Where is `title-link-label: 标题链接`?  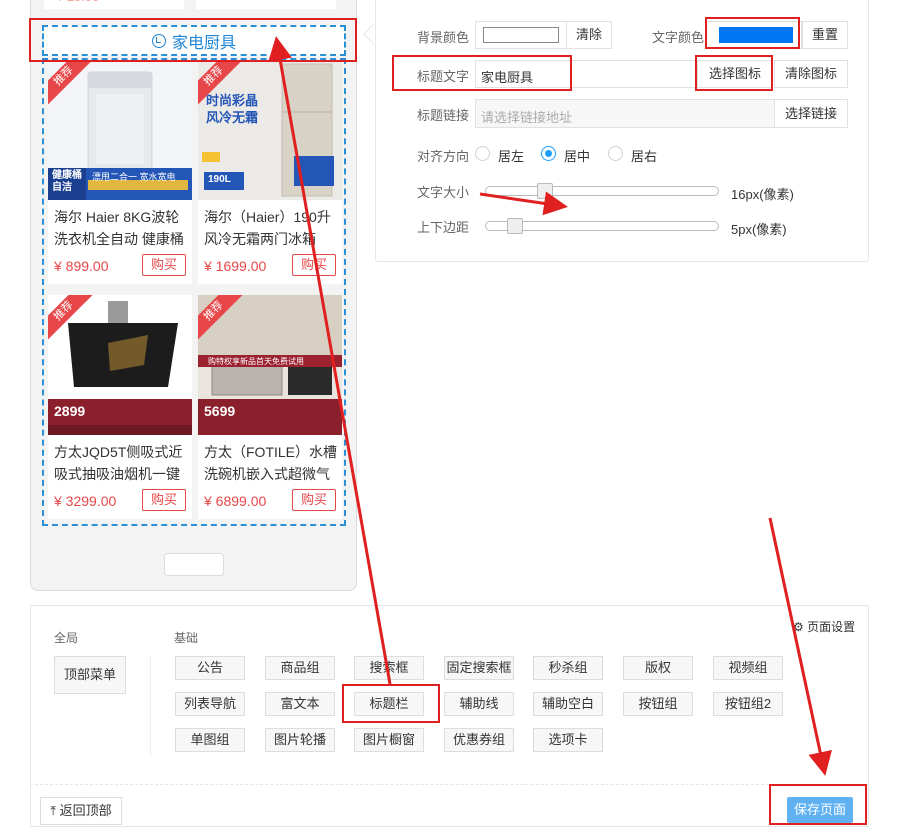 title-link-label: 标题链接 is located at coordinates (443, 115).